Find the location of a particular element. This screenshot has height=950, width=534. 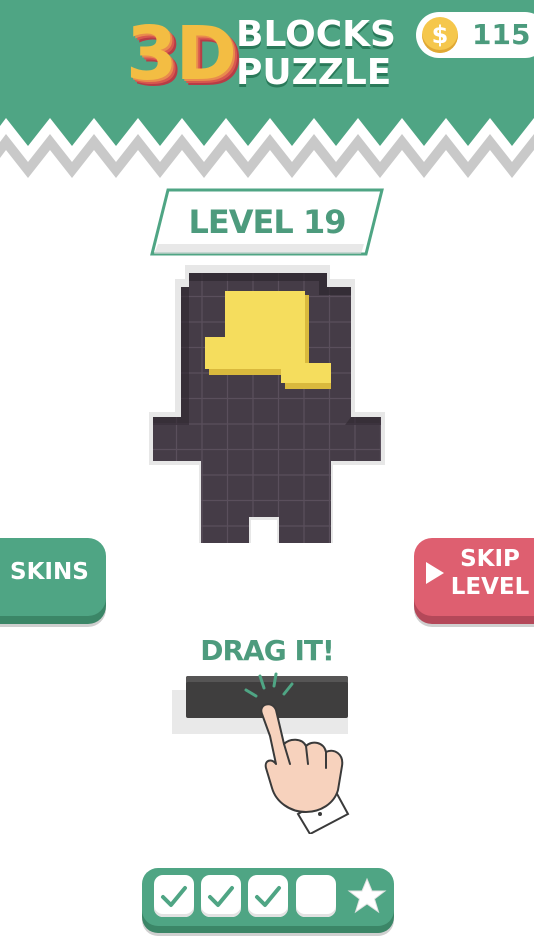

skip-label-line1: SKIP is located at coordinates (490, 559).